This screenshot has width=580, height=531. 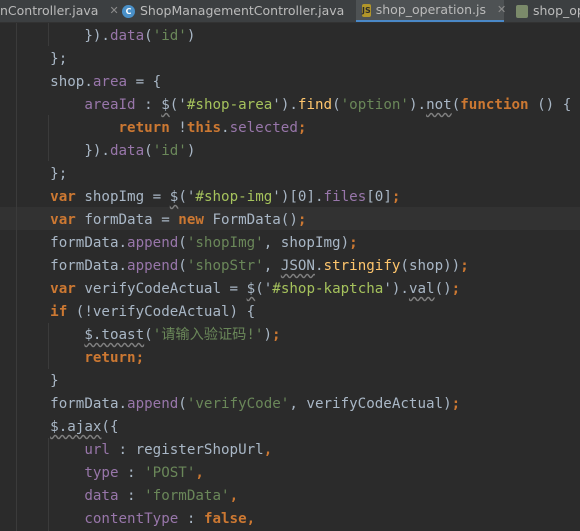 What do you see at coordinates (110, 82) in the screenshot?
I see `code-token: area` at bounding box center [110, 82].